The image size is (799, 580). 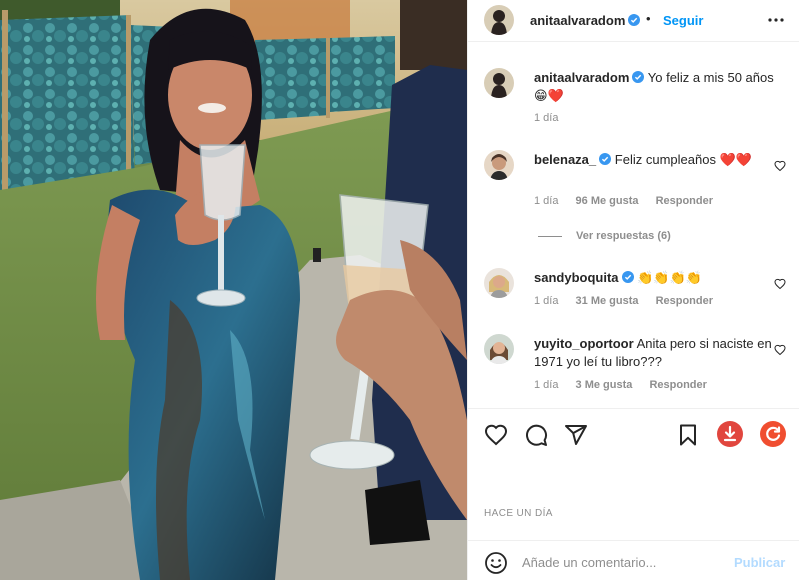 I want to click on comment-meta: 1 día 96 Me gusta Responder, so click(x=630, y=201).